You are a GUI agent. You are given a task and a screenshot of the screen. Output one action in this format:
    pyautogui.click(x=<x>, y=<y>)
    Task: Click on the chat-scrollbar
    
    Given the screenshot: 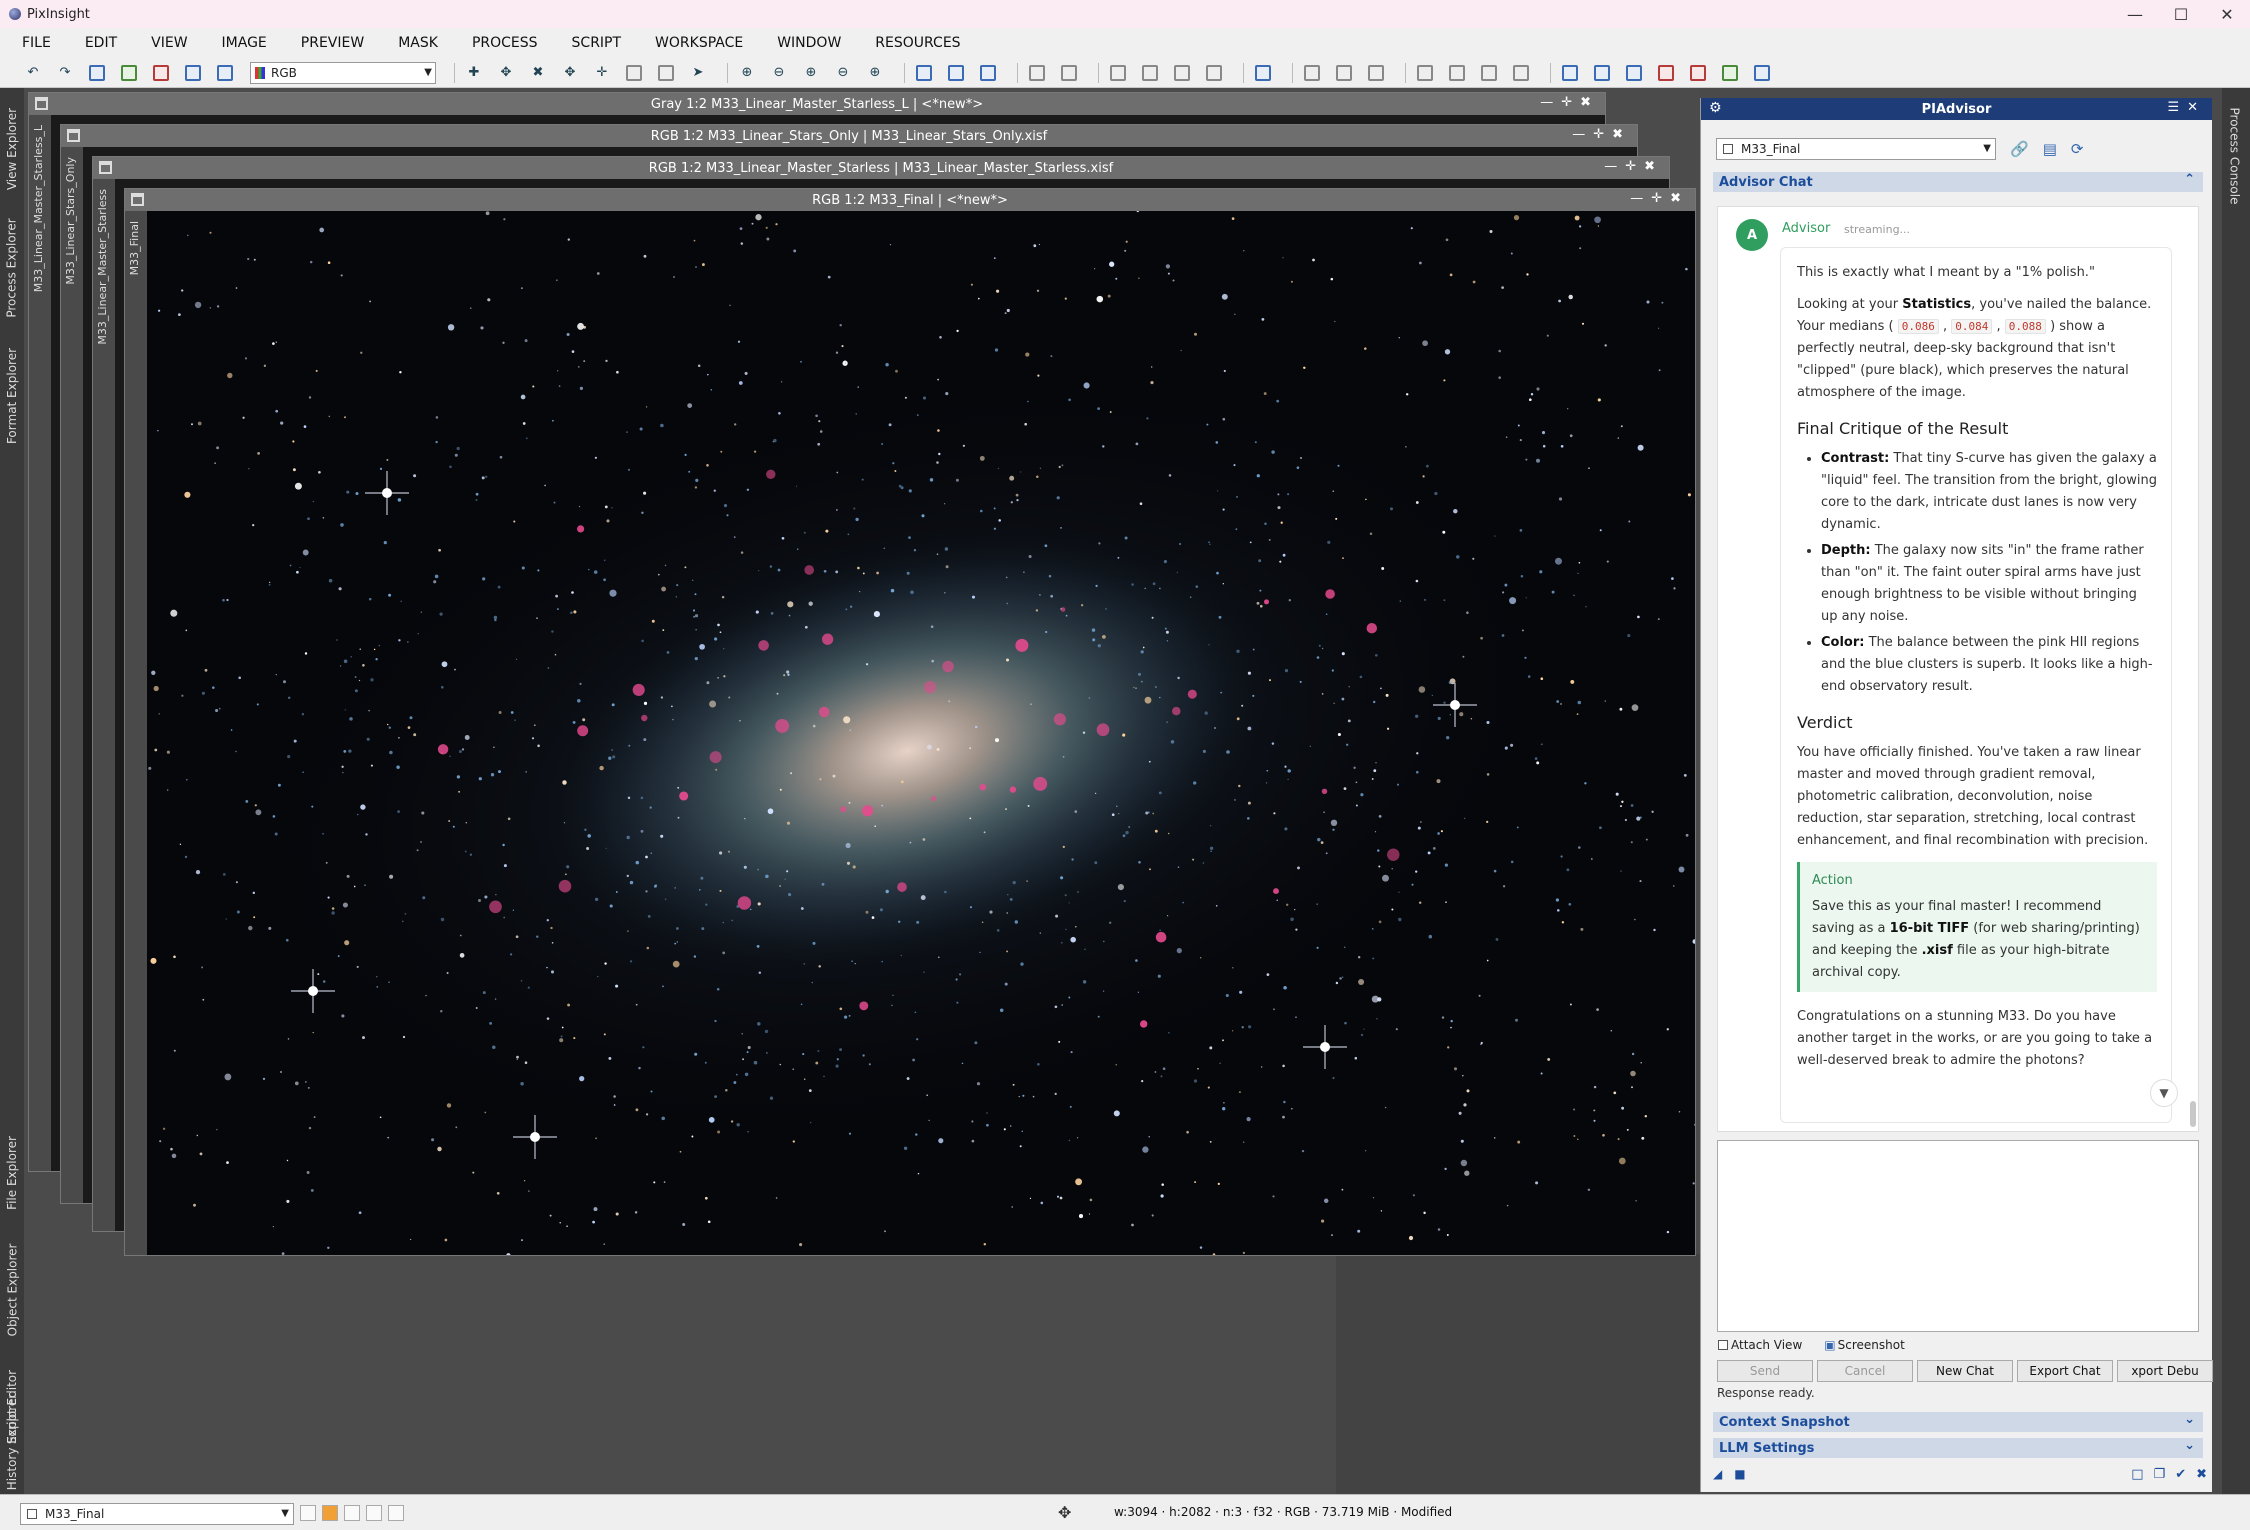 What is the action you would take?
    pyautogui.click(x=2193, y=1114)
    